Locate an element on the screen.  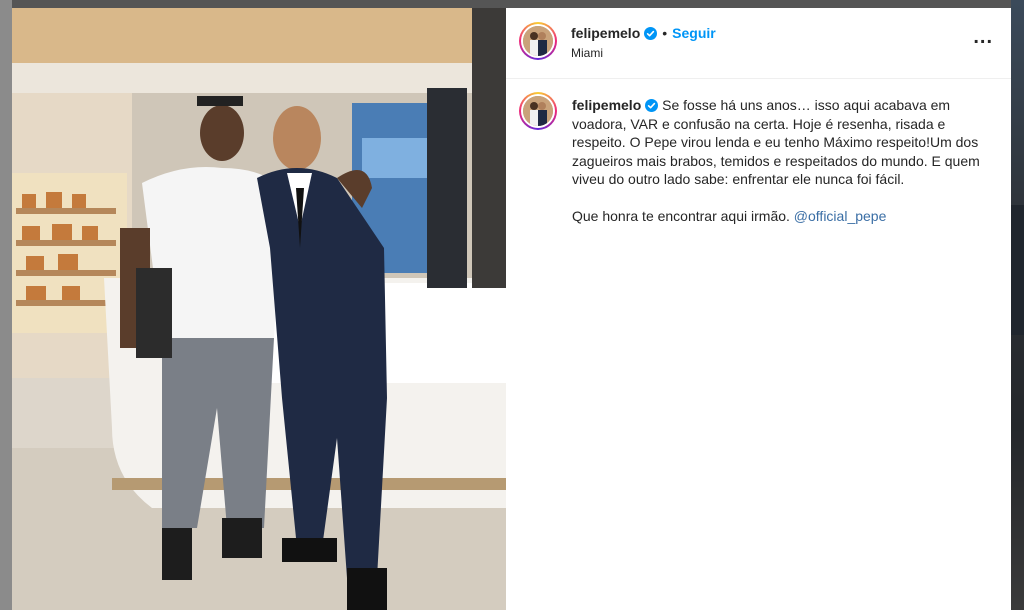
follow-button: Seguir is located at coordinates (694, 33).